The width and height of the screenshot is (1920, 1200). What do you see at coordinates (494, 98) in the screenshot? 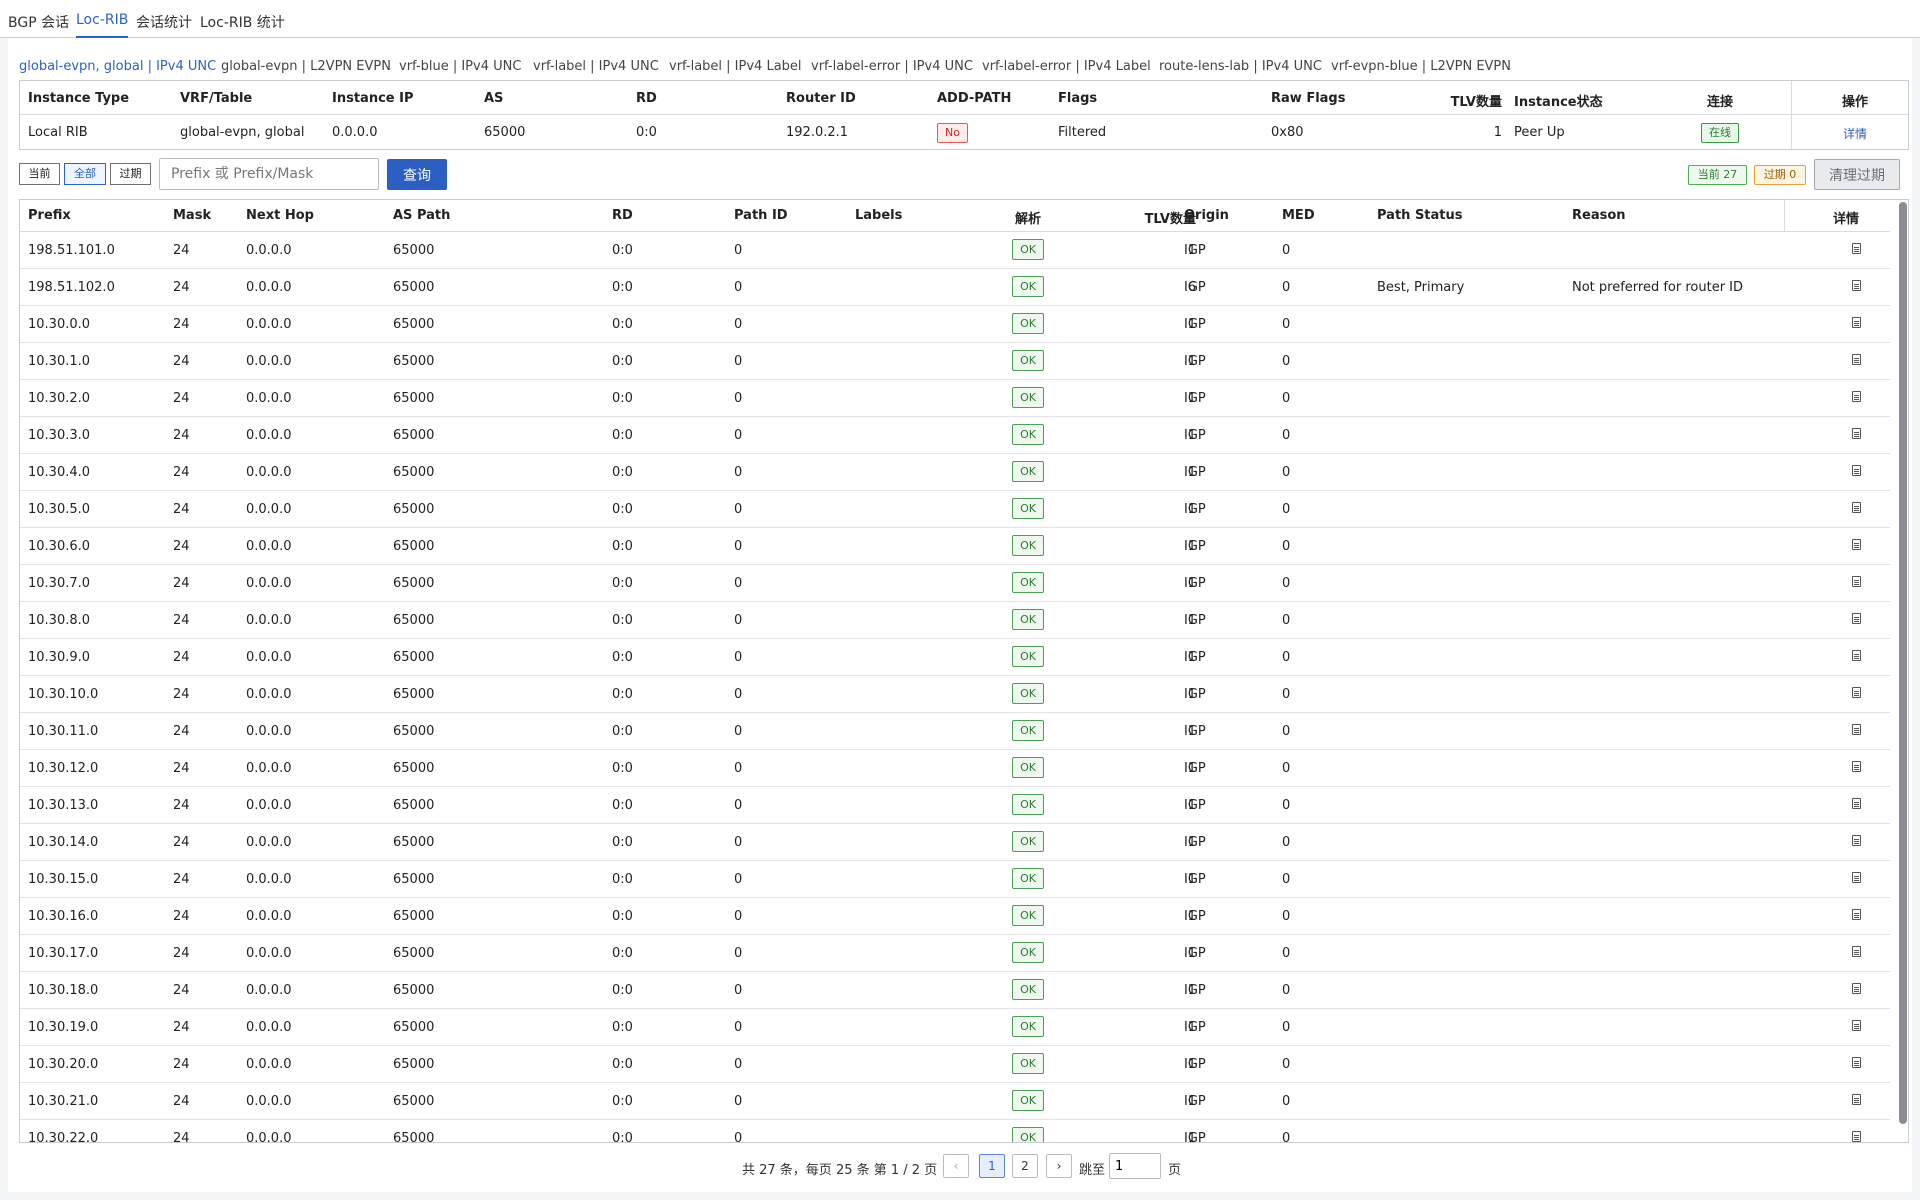
I see `header-as: AS` at bounding box center [494, 98].